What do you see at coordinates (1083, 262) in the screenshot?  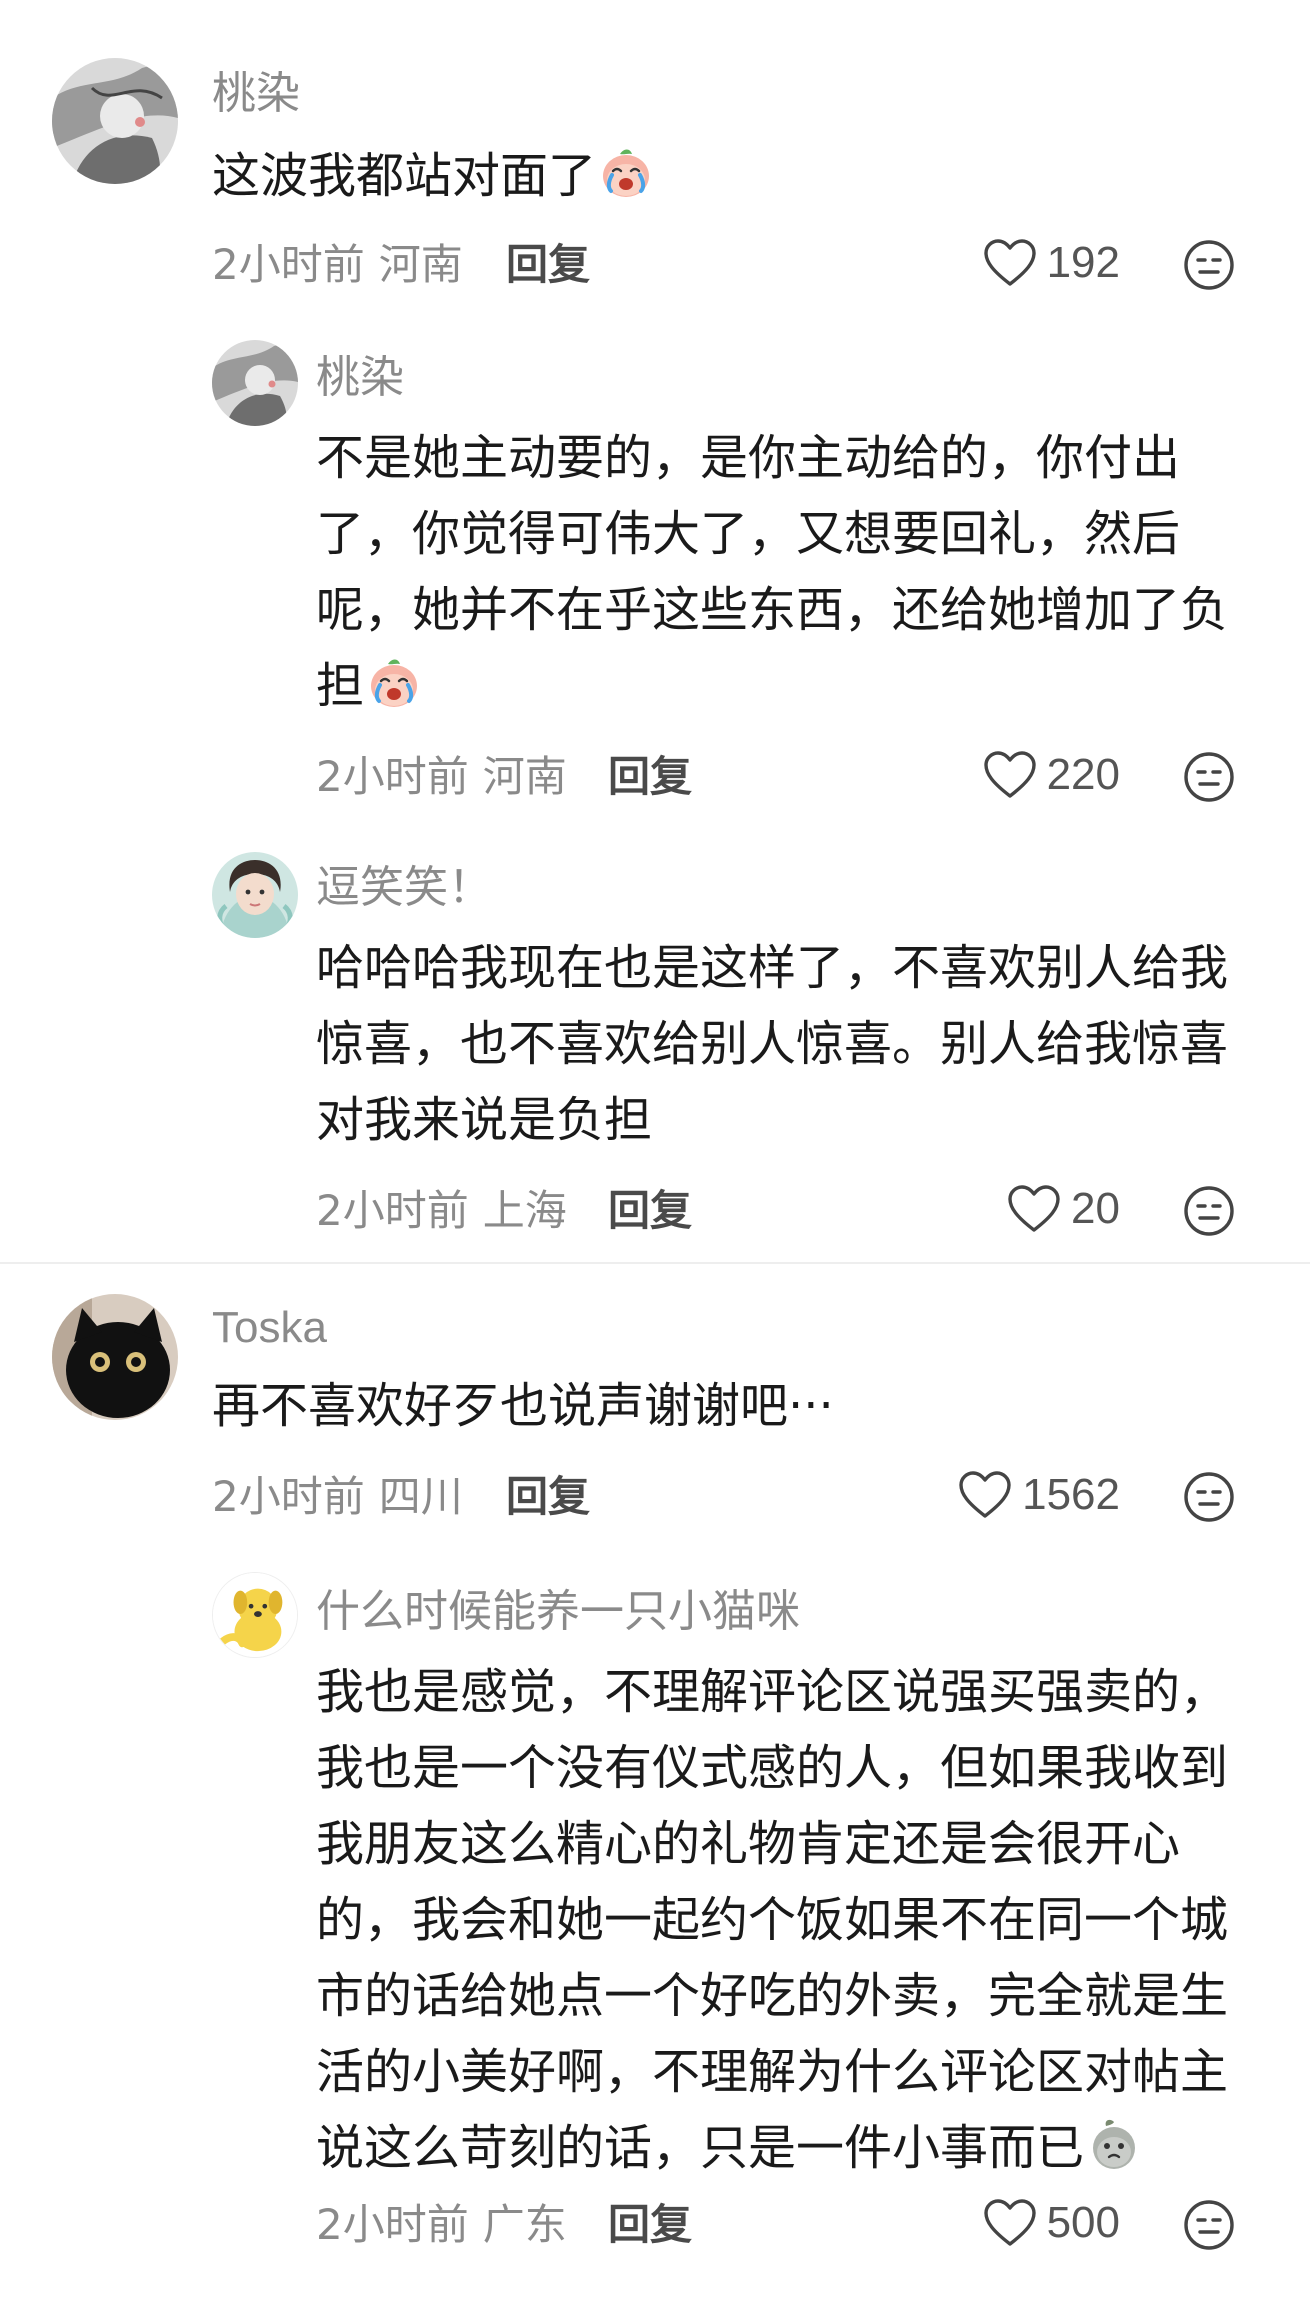 I see `like-count: 192` at bounding box center [1083, 262].